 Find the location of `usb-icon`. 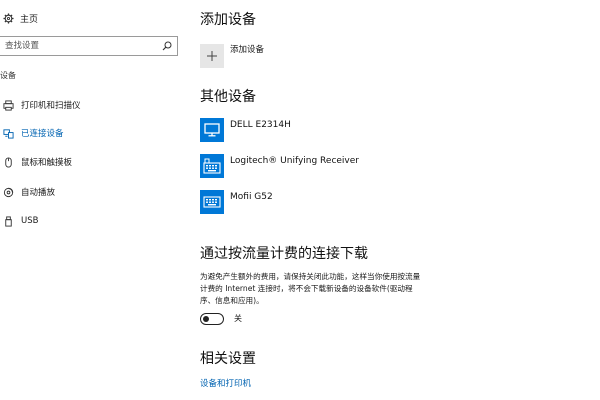

usb-icon is located at coordinates (8, 221).